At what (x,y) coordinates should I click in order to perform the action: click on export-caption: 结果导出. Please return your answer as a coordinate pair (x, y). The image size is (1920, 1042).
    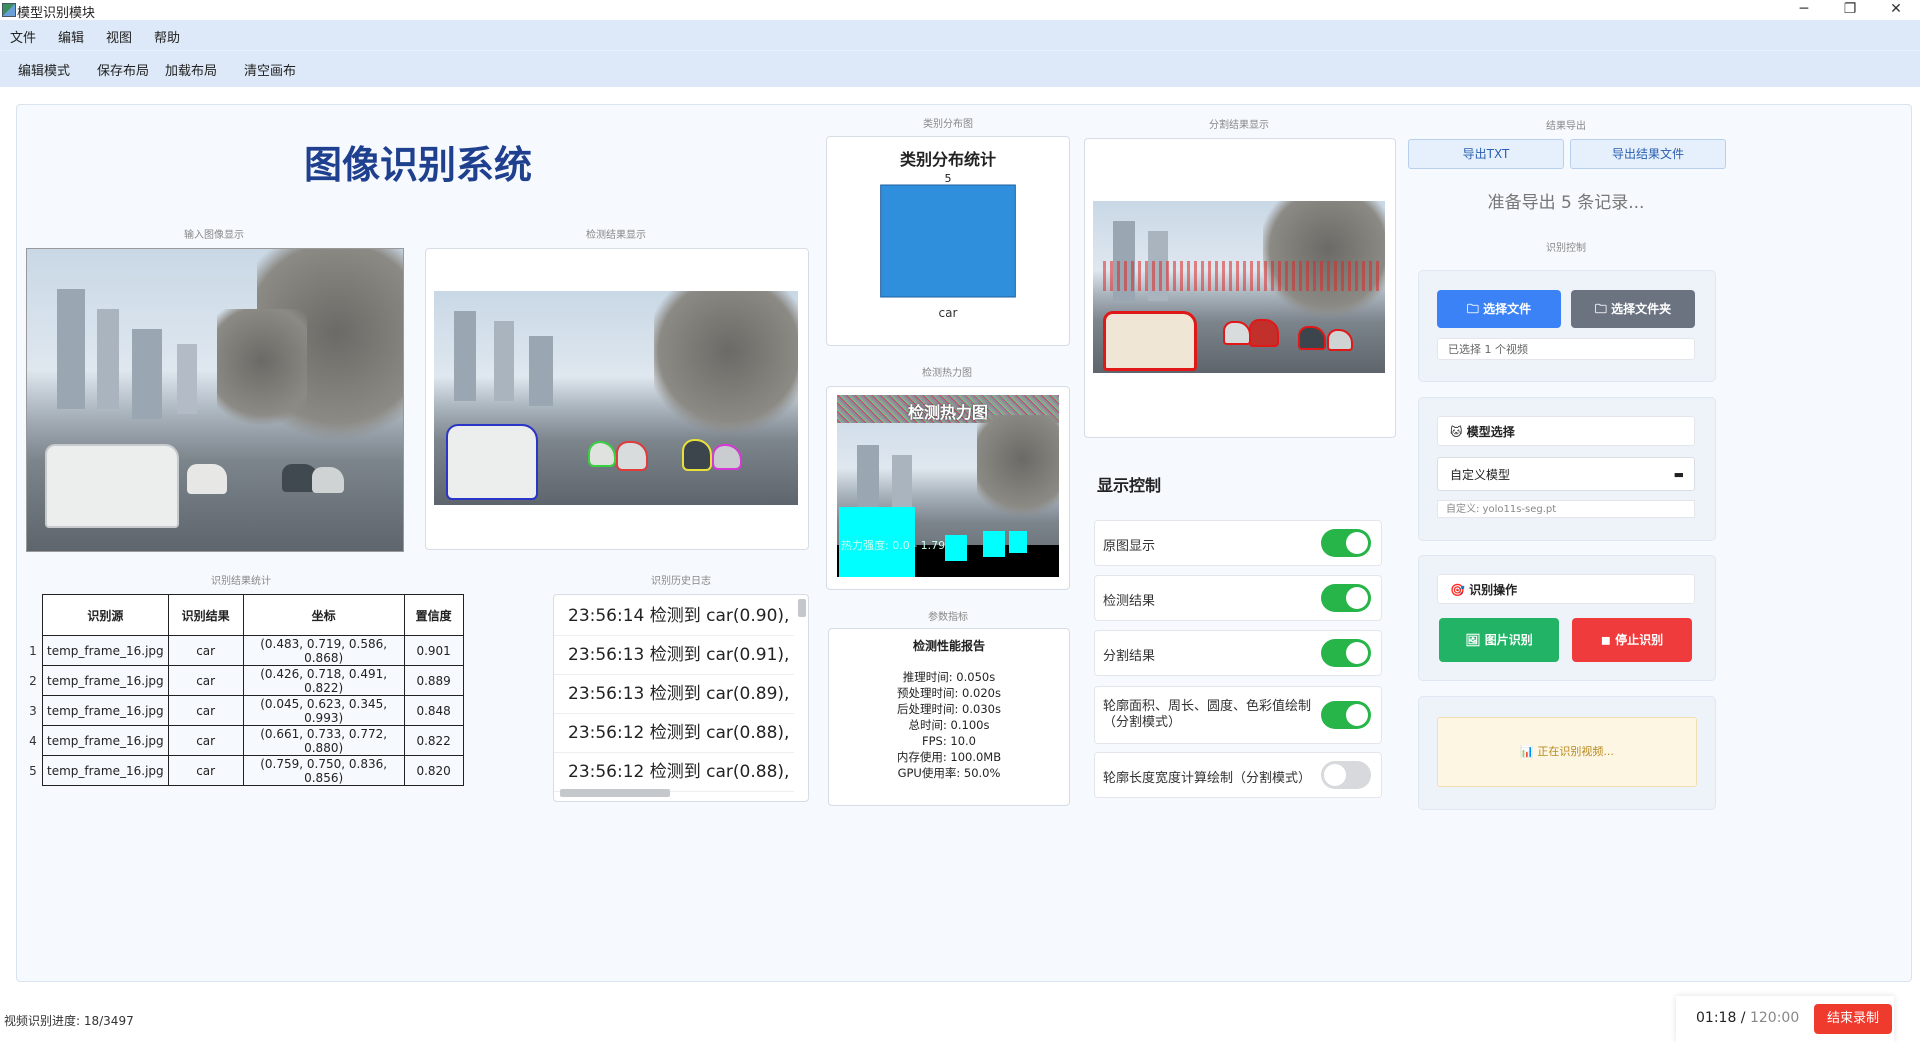
    Looking at the image, I should click on (1566, 126).